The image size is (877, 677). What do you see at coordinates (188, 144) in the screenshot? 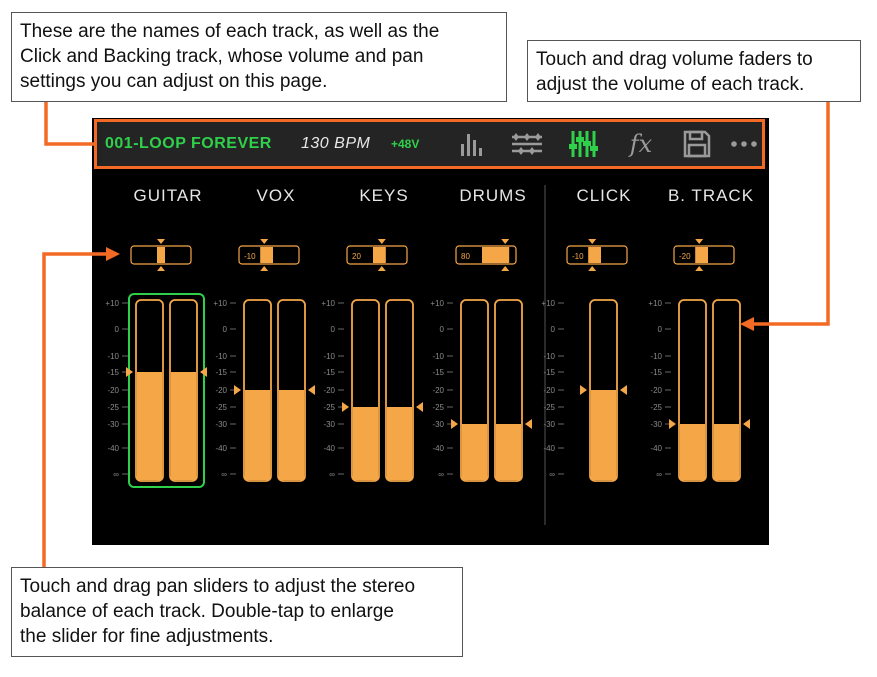
I see `song-name: 001-LOOP FOREVER` at bounding box center [188, 144].